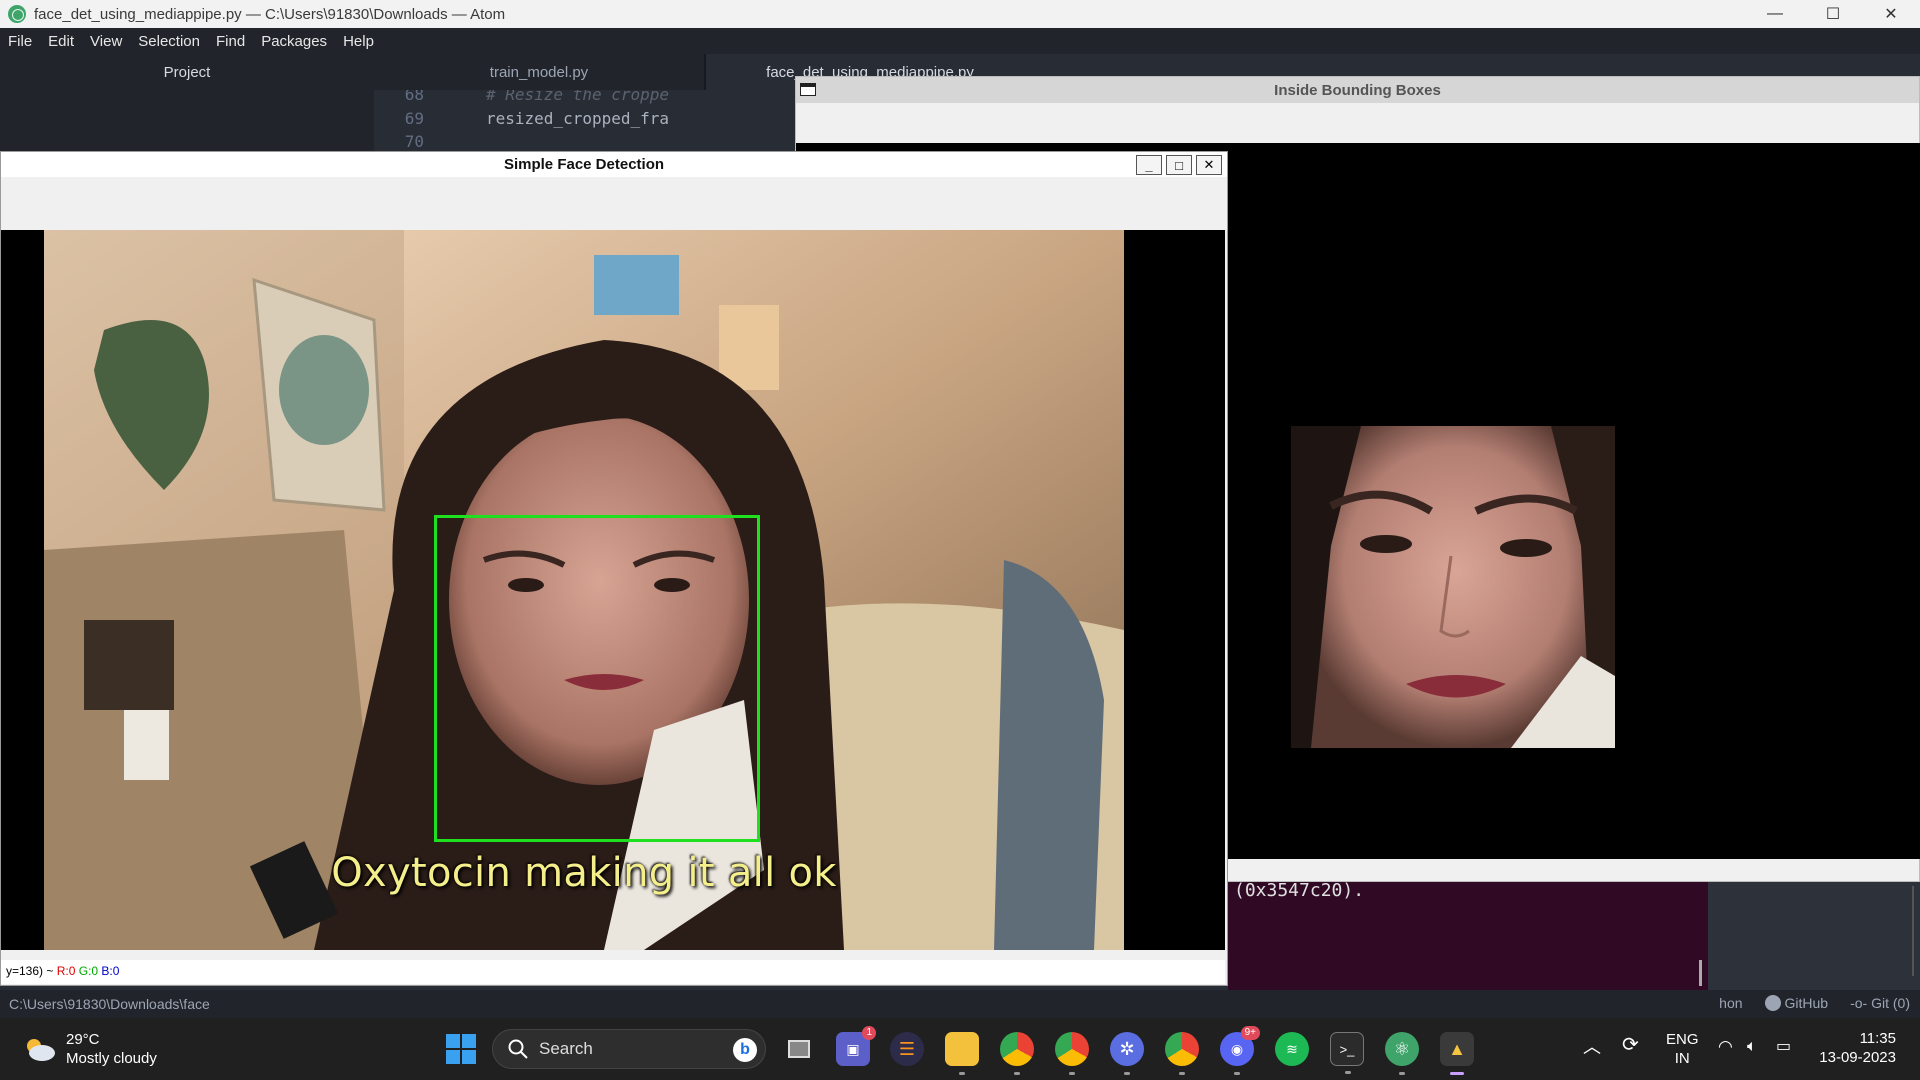 This screenshot has height=1080, width=1920. I want to click on clock: 11:35 13-09-2023, so click(1857, 1048).